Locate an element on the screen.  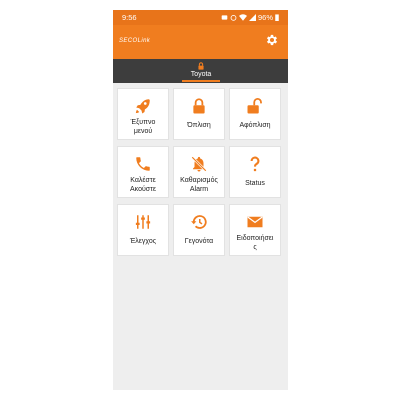
envelope-icon is located at coordinates (255, 222).